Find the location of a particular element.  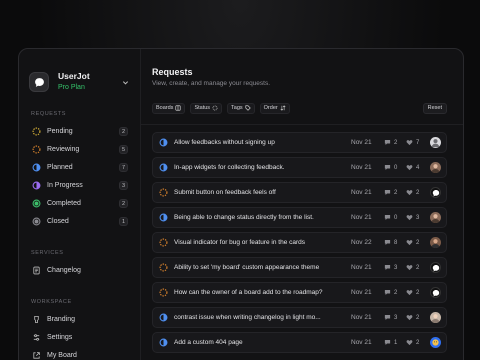

chevron-down-icon is located at coordinates (125, 82).